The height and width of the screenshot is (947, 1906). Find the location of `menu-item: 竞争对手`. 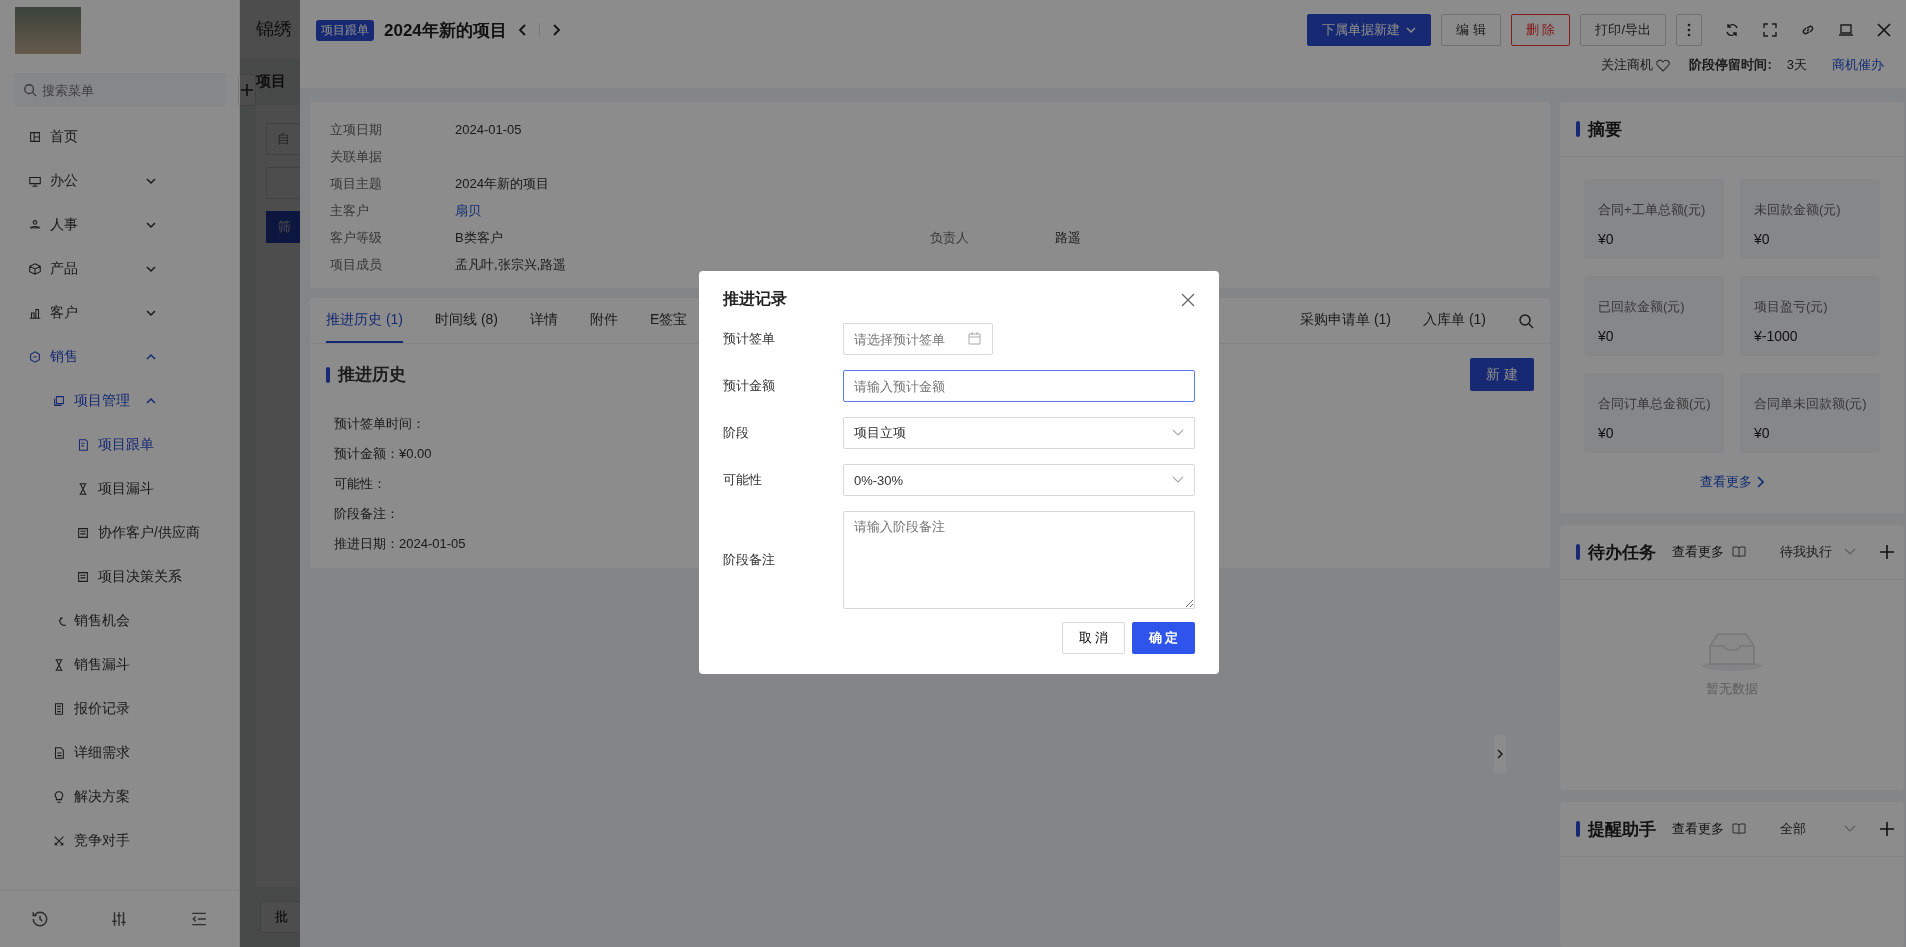

menu-item: 竞争对手 is located at coordinates (112, 841).